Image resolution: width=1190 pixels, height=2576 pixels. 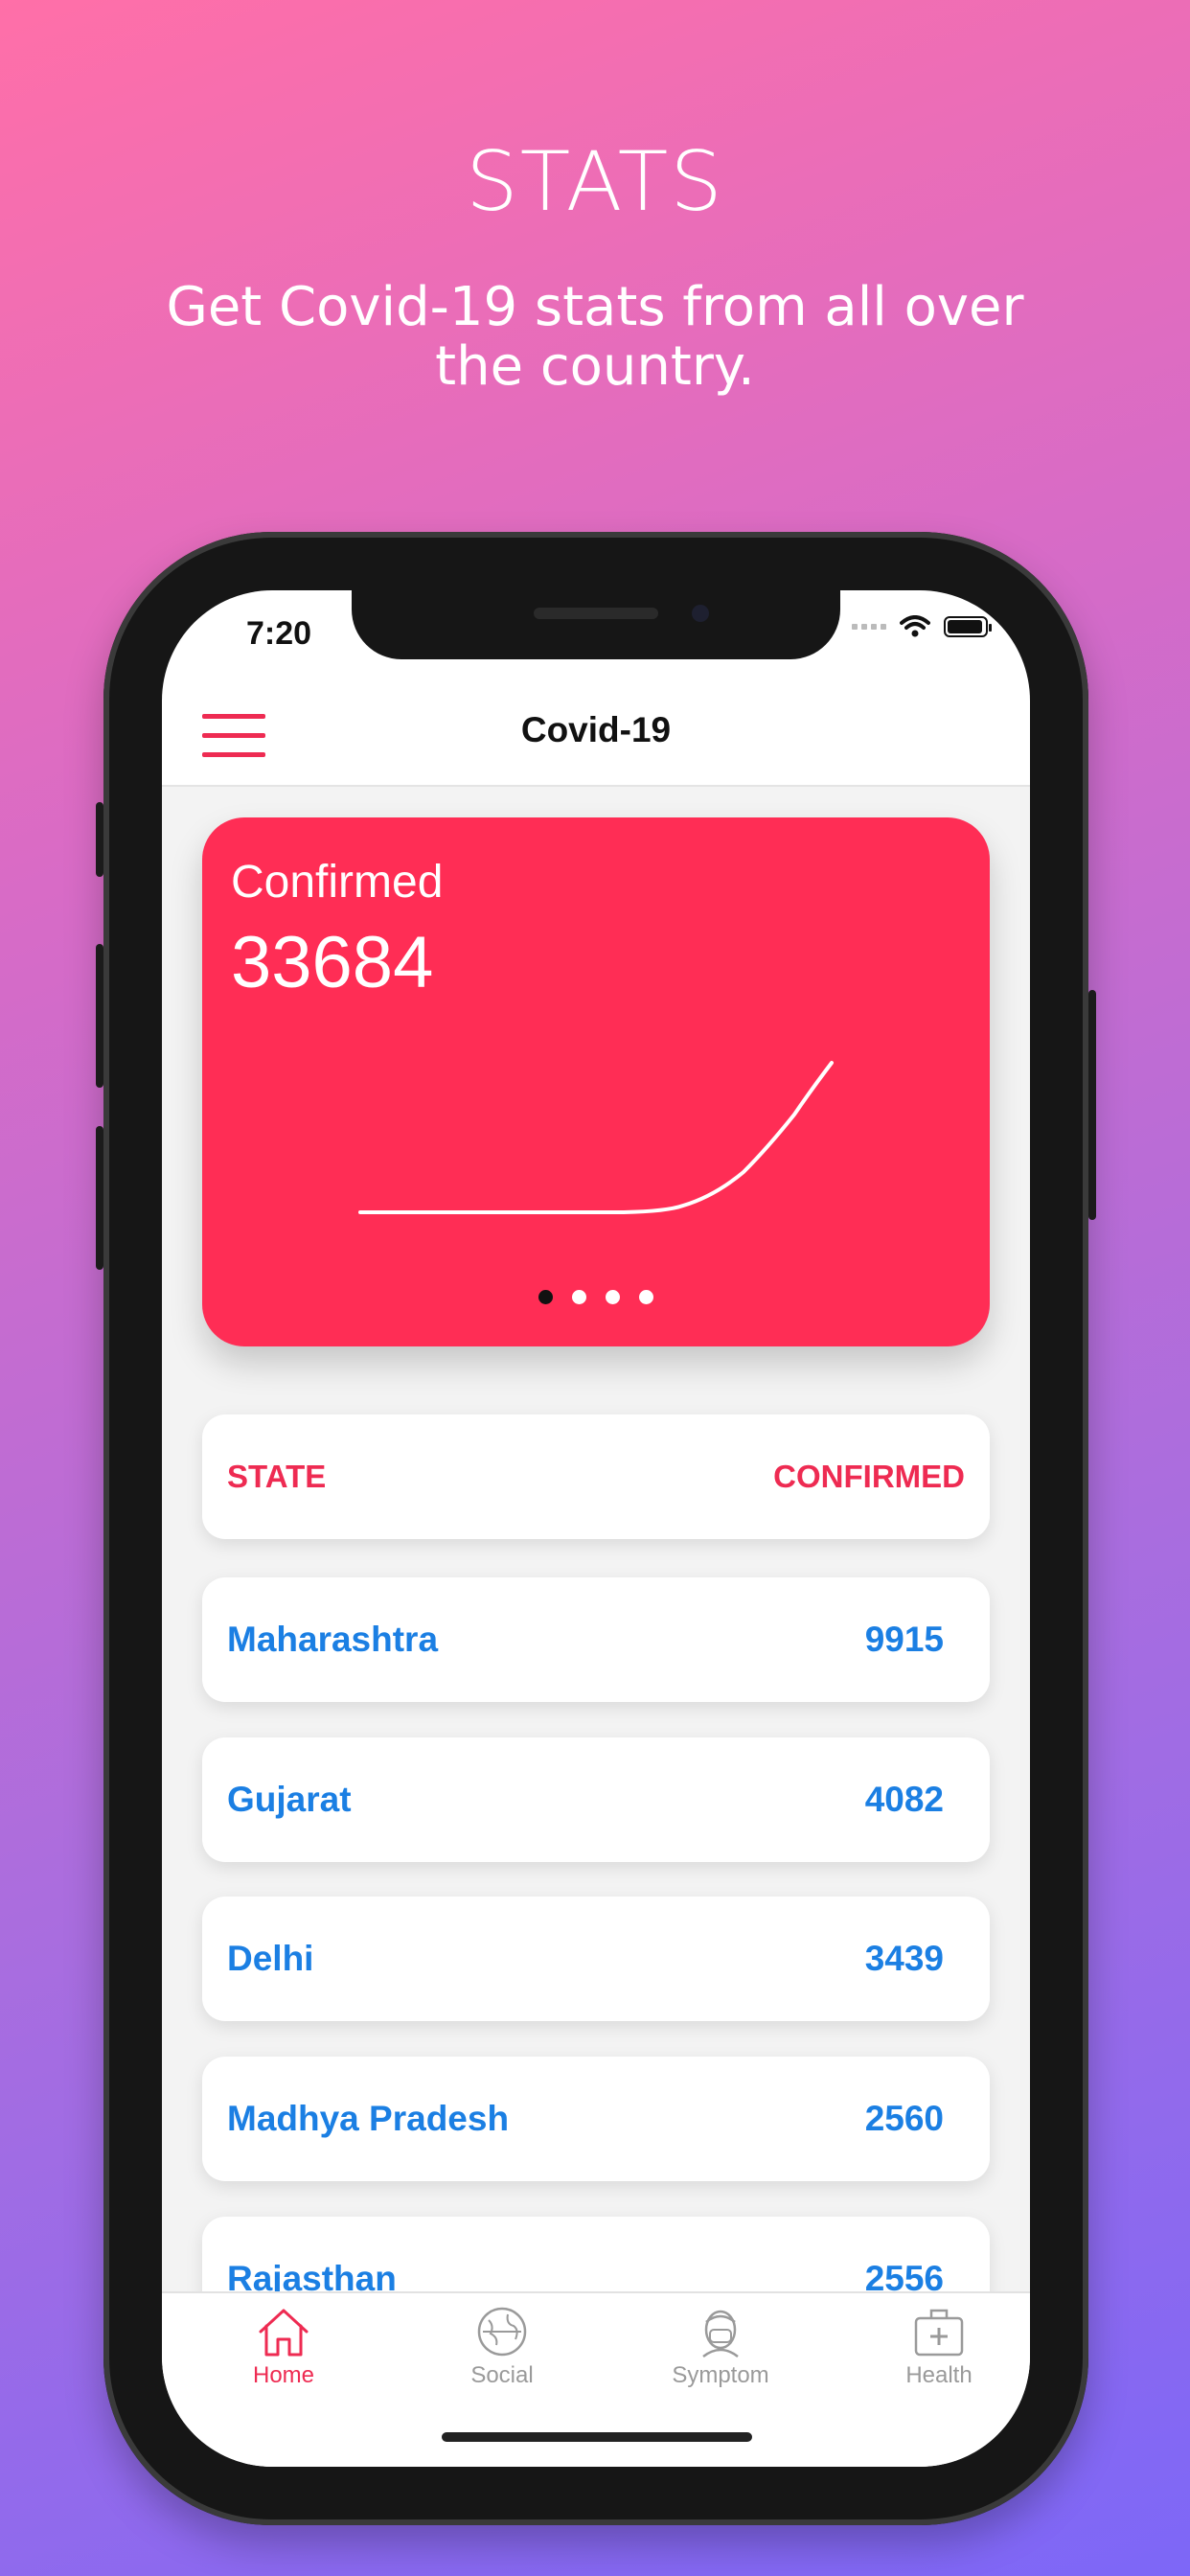 I want to click on volume-down-button, so click(x=99, y=1198).